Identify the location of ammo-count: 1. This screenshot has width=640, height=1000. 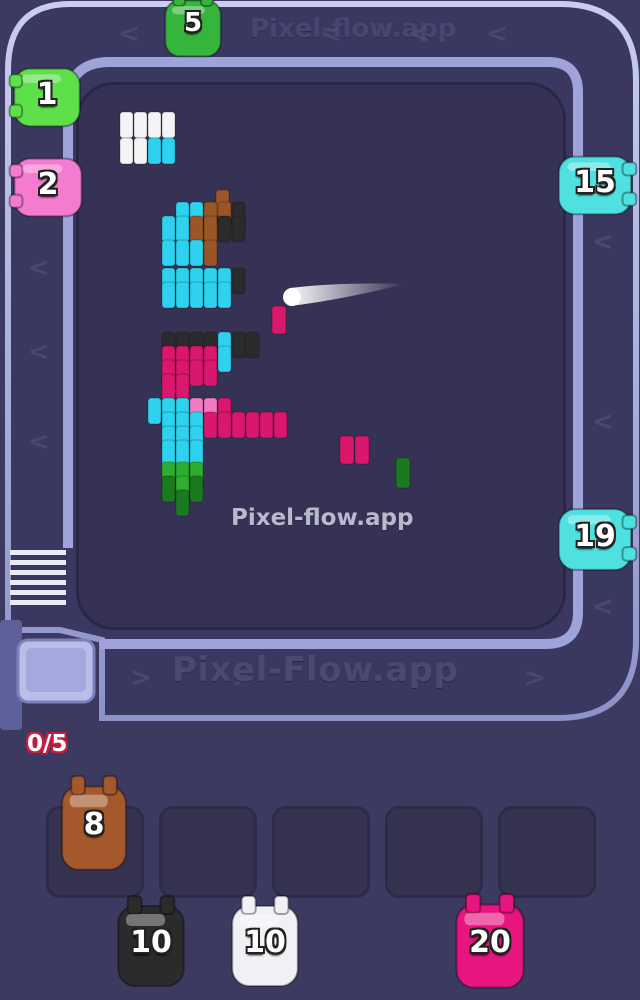
(47, 94).